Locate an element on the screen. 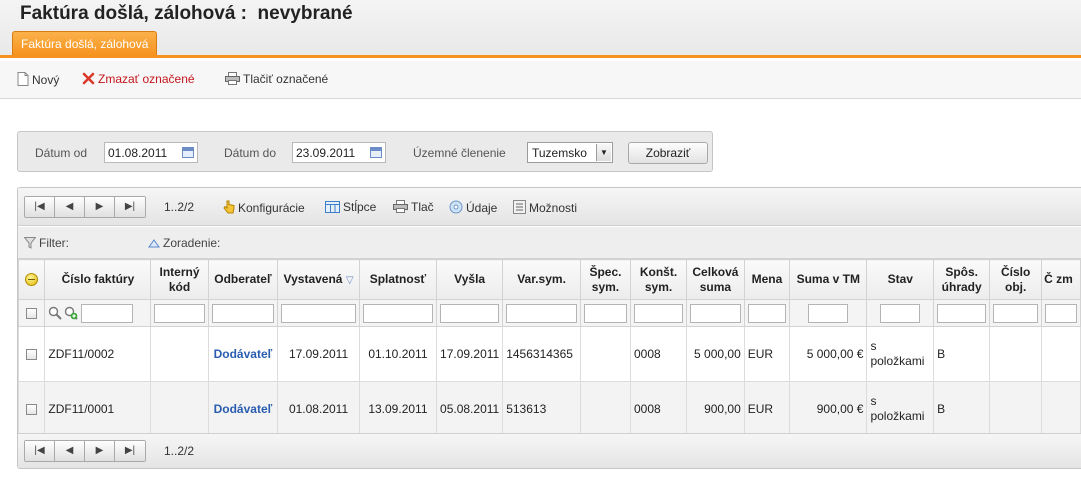 The height and width of the screenshot is (477, 1081). filter-label: Filter: is located at coordinates (54, 243).